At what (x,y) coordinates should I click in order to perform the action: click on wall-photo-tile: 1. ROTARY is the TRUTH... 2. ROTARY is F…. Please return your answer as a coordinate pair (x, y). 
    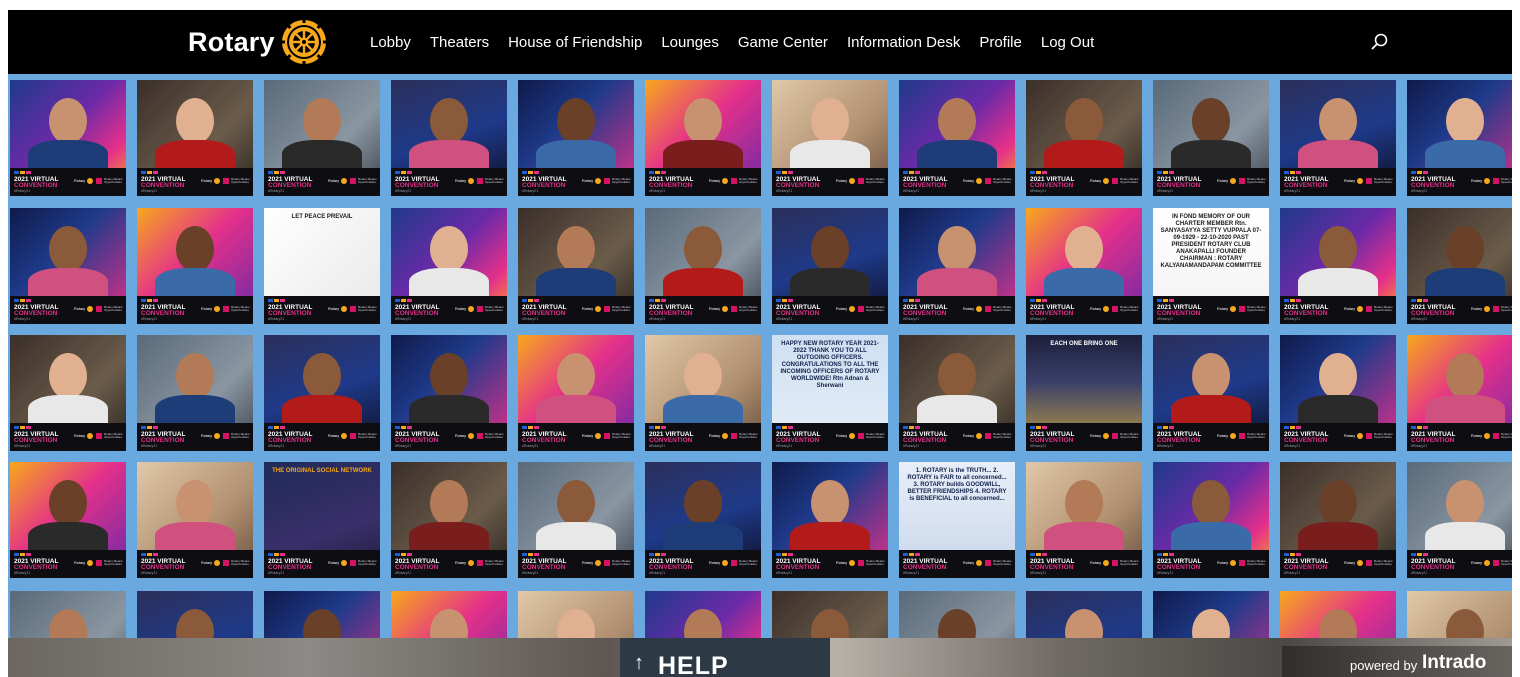
    Looking at the image, I should click on (957, 520).